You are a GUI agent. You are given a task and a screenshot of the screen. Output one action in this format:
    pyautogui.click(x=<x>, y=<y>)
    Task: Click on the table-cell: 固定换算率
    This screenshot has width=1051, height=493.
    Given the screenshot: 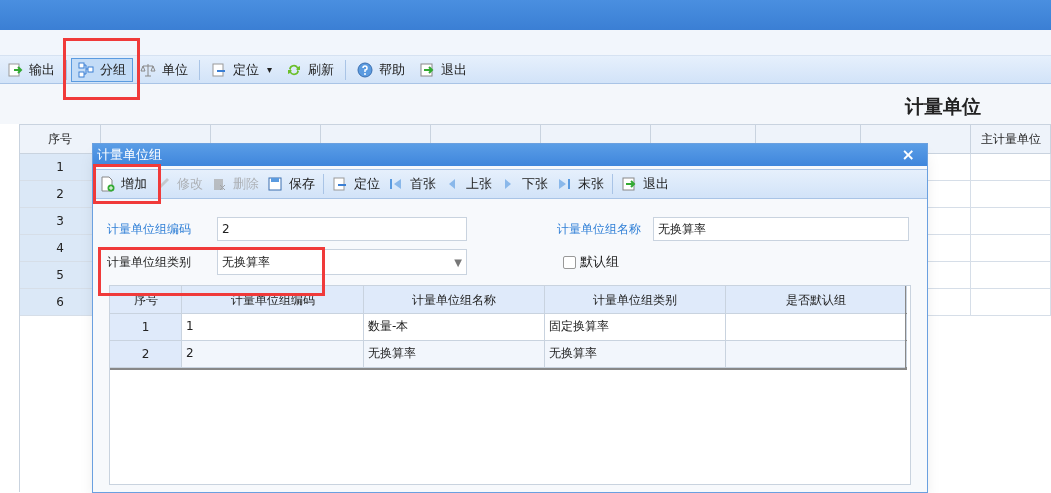 What is the action you would take?
    pyautogui.click(x=635, y=327)
    